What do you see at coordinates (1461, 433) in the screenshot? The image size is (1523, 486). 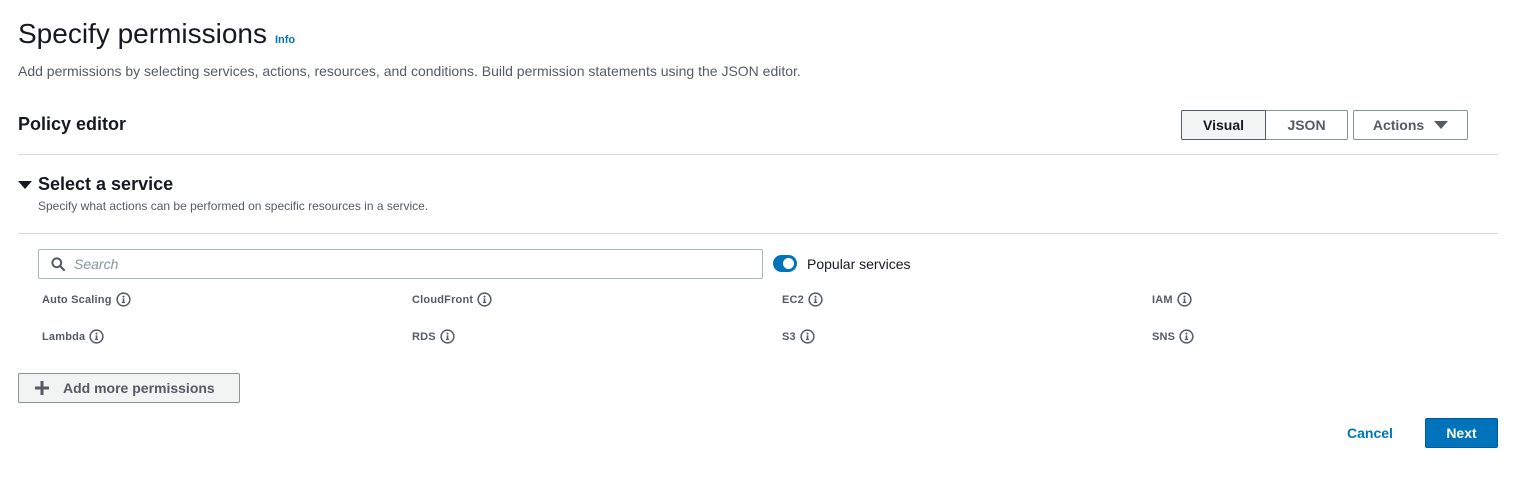 I see `next-button: Next` at bounding box center [1461, 433].